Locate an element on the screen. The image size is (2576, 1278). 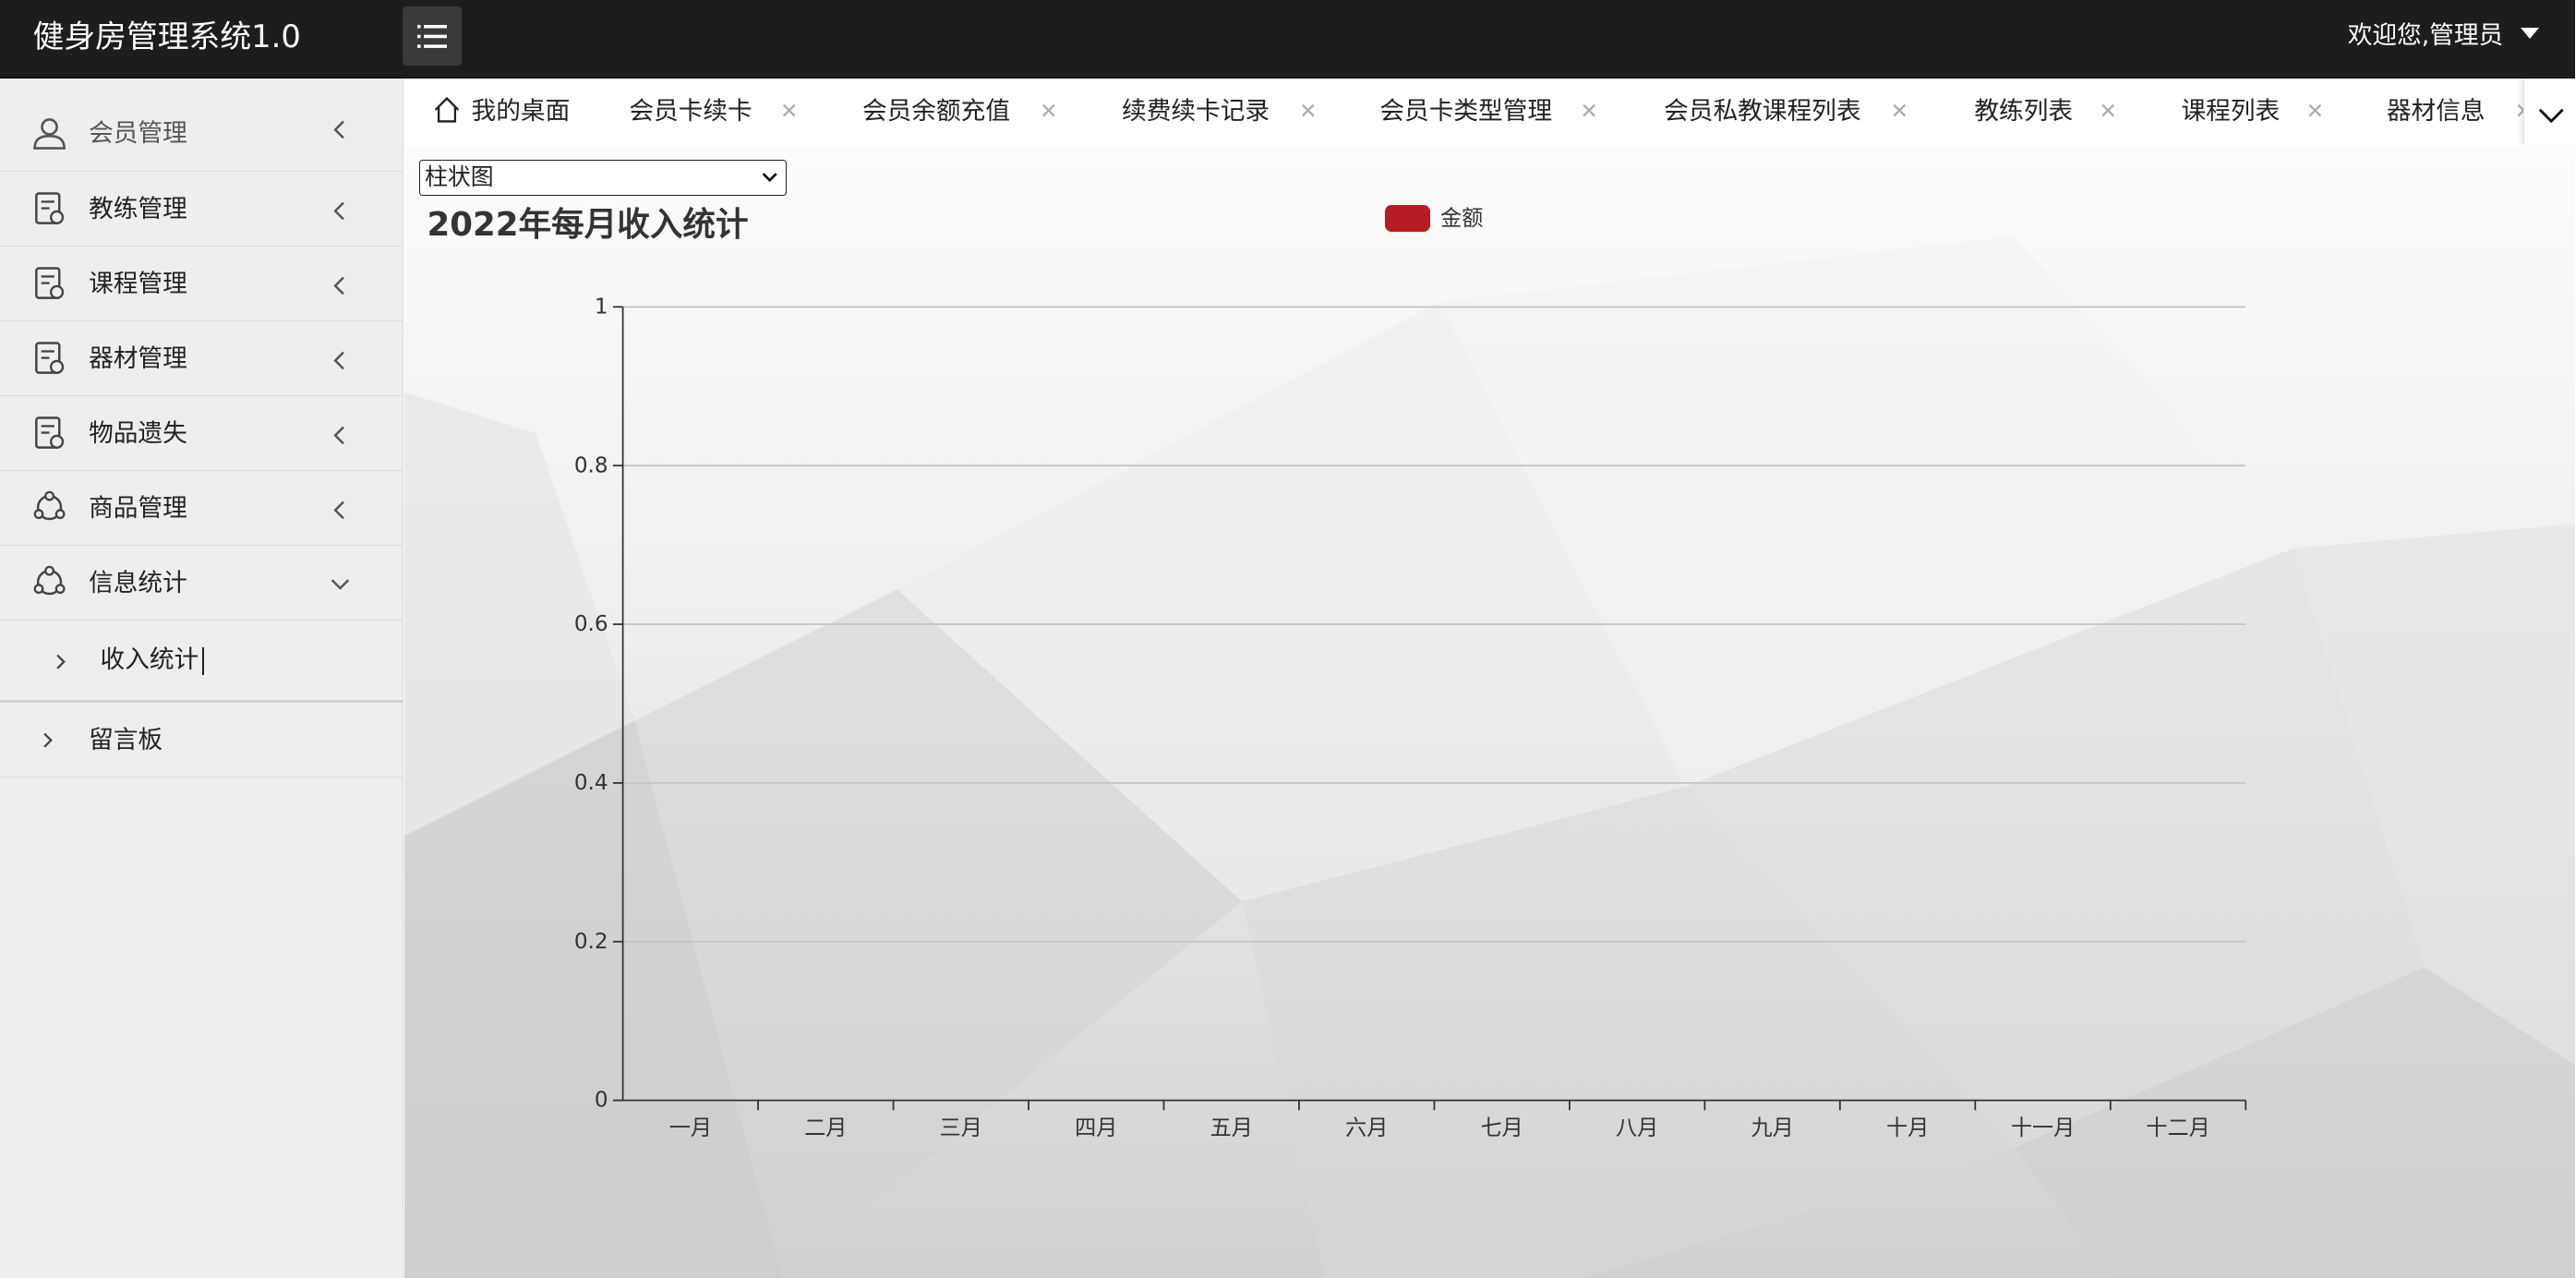
x-tick-label: 一月 is located at coordinates (689, 1128).